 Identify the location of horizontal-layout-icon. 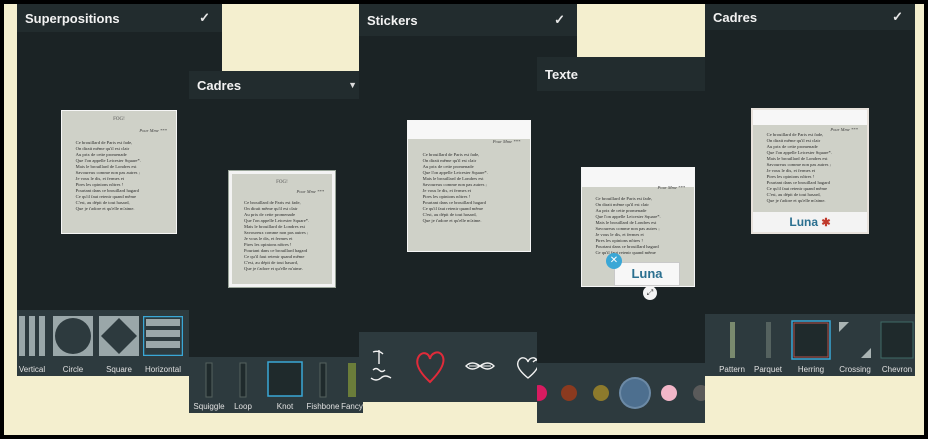
(163, 336).